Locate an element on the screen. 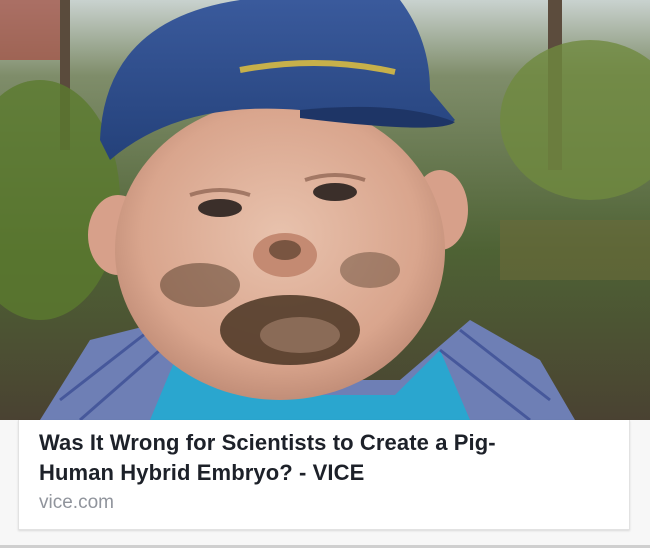 This screenshot has height=548, width=650. grass-patch is located at coordinates (575, 250).